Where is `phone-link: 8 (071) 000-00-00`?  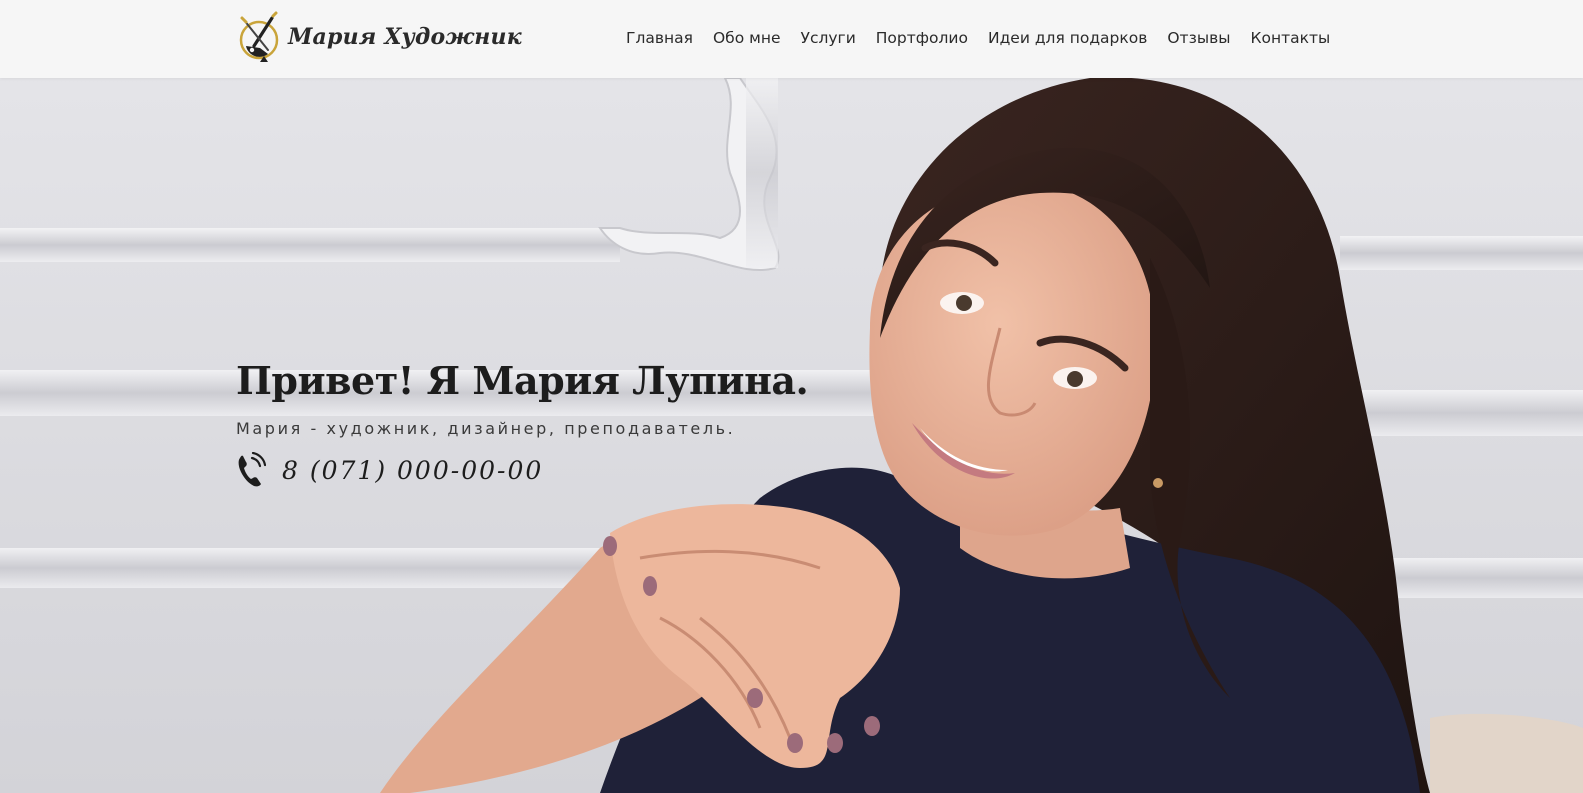 phone-link: 8 (071) 000-00-00 is located at coordinates (522, 470).